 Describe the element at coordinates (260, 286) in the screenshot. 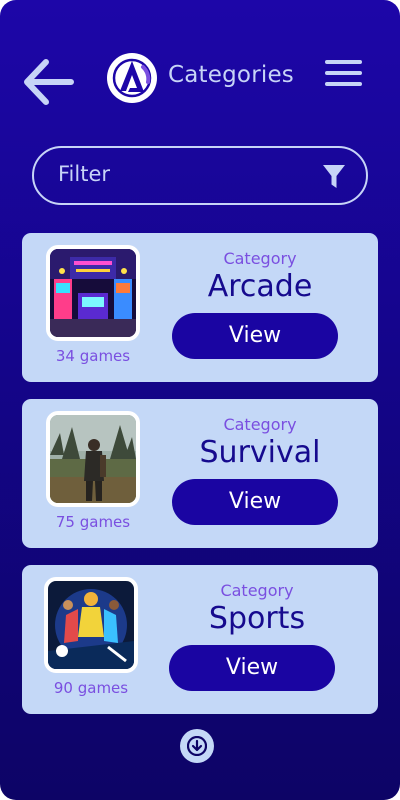

I see `category-name: Arcade` at that location.